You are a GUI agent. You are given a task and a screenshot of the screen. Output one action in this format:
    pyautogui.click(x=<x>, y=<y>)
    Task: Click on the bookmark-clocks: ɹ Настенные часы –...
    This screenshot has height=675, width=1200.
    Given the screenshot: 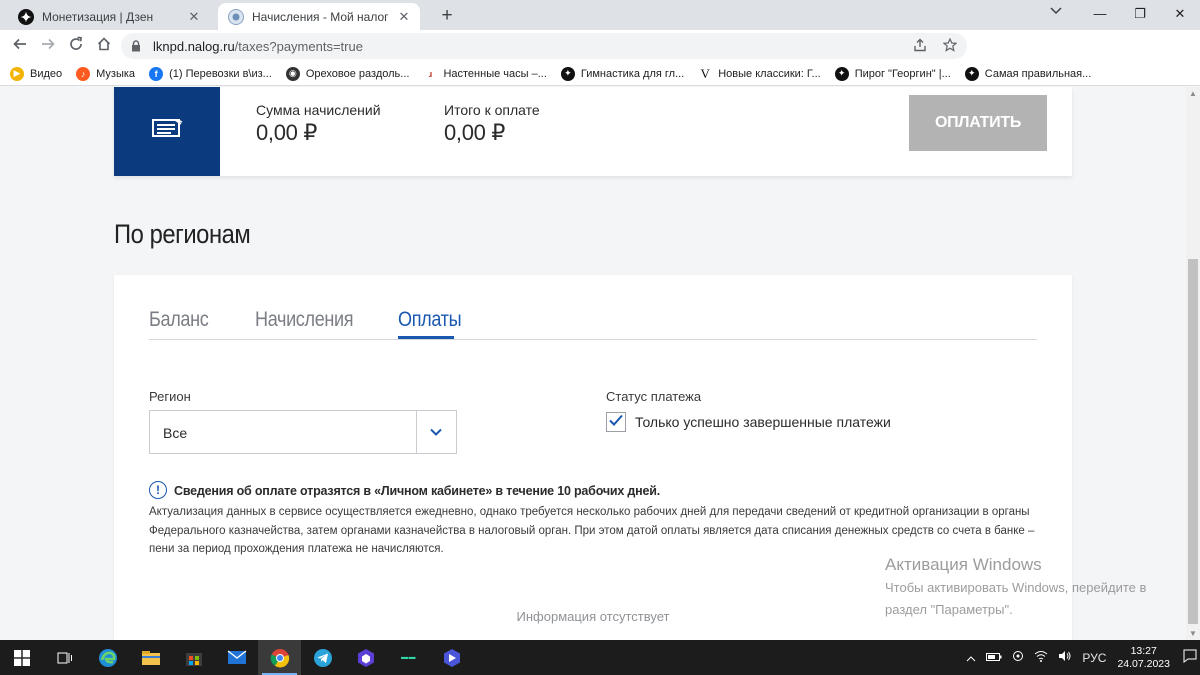 What is the action you would take?
    pyautogui.click(x=485, y=74)
    